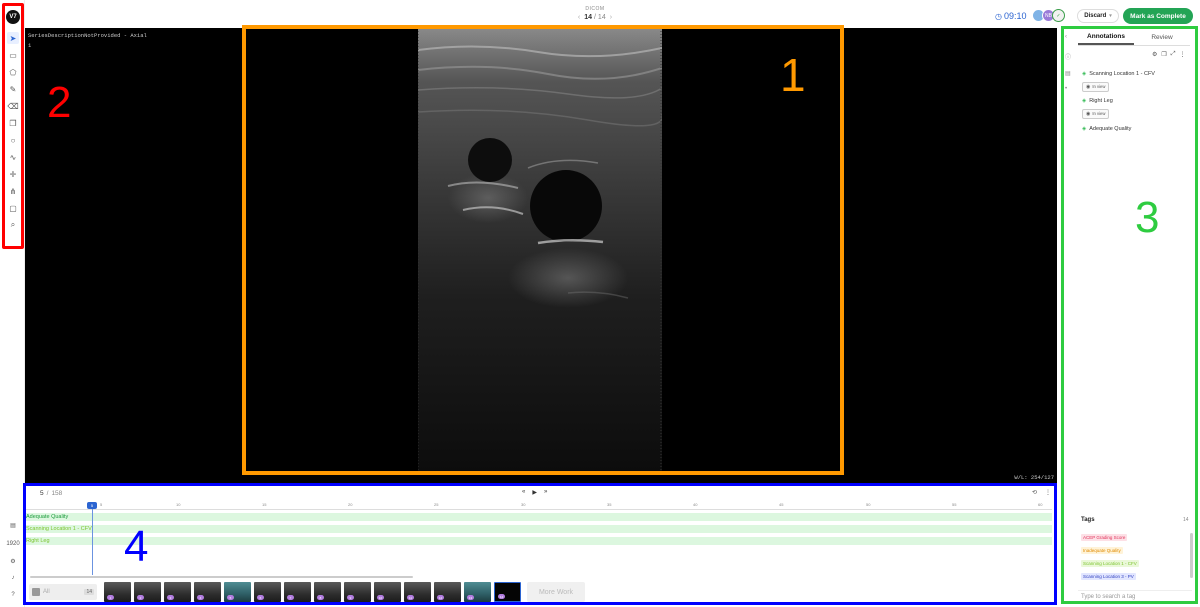 This screenshot has width=1200, height=607. Describe the element at coordinates (793, 75) in the screenshot. I see `callout-label-1: 1` at that location.